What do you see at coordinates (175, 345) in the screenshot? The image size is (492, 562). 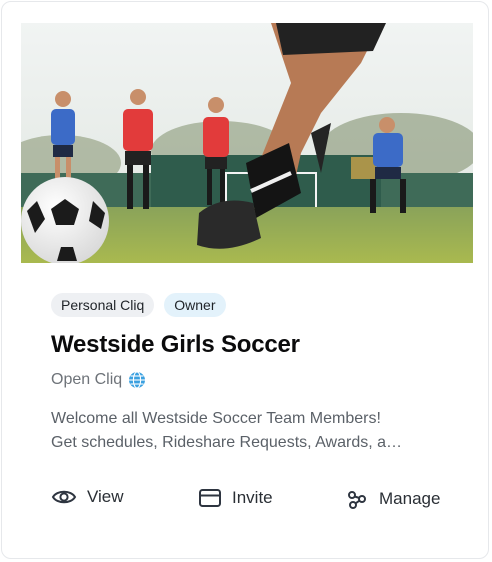 I see `cliq-title: Westside Girls Soccer` at bounding box center [175, 345].